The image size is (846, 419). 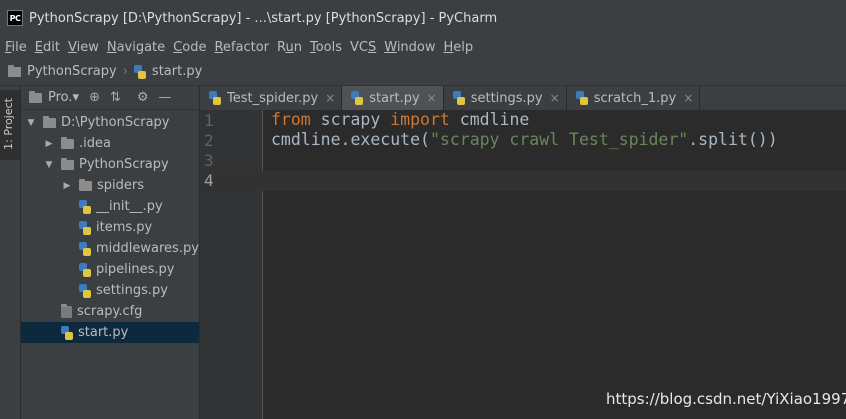 What do you see at coordinates (189, 47) in the screenshot?
I see `menu-code: Code` at bounding box center [189, 47].